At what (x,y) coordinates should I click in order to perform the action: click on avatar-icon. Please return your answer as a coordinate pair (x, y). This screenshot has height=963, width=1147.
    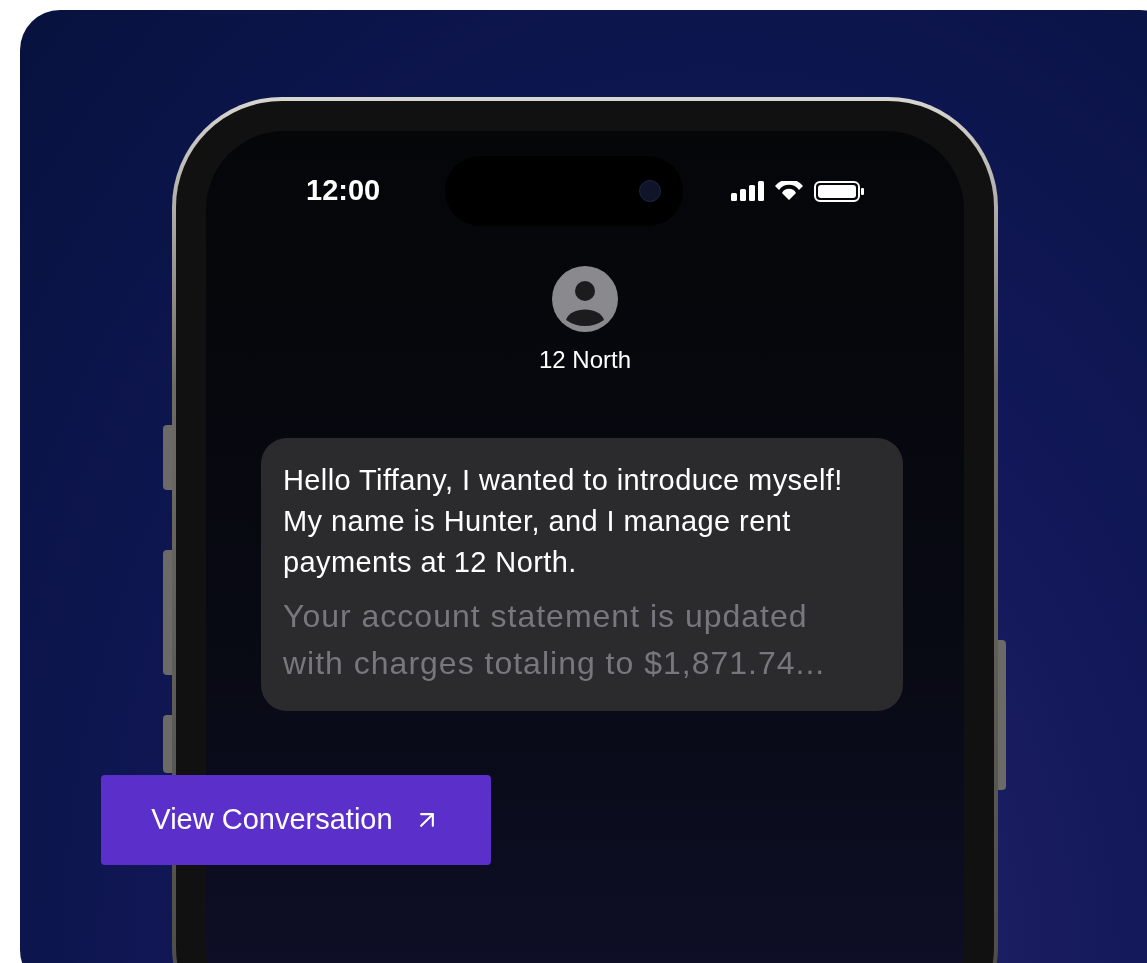
    Looking at the image, I should click on (585, 299).